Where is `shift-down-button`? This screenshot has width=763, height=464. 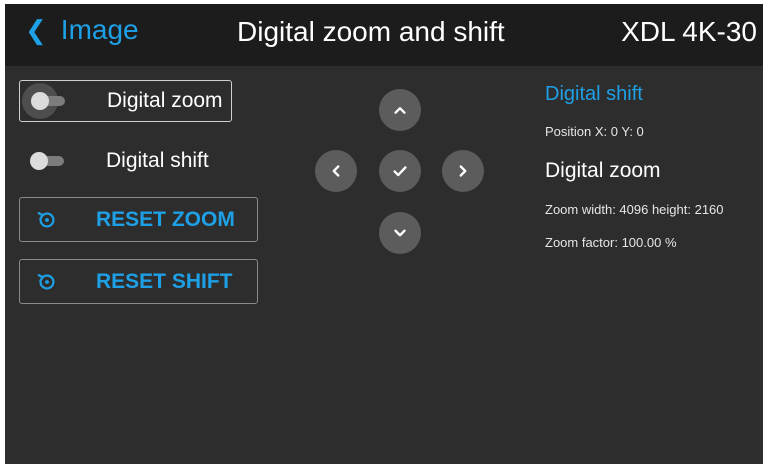 shift-down-button is located at coordinates (400, 233).